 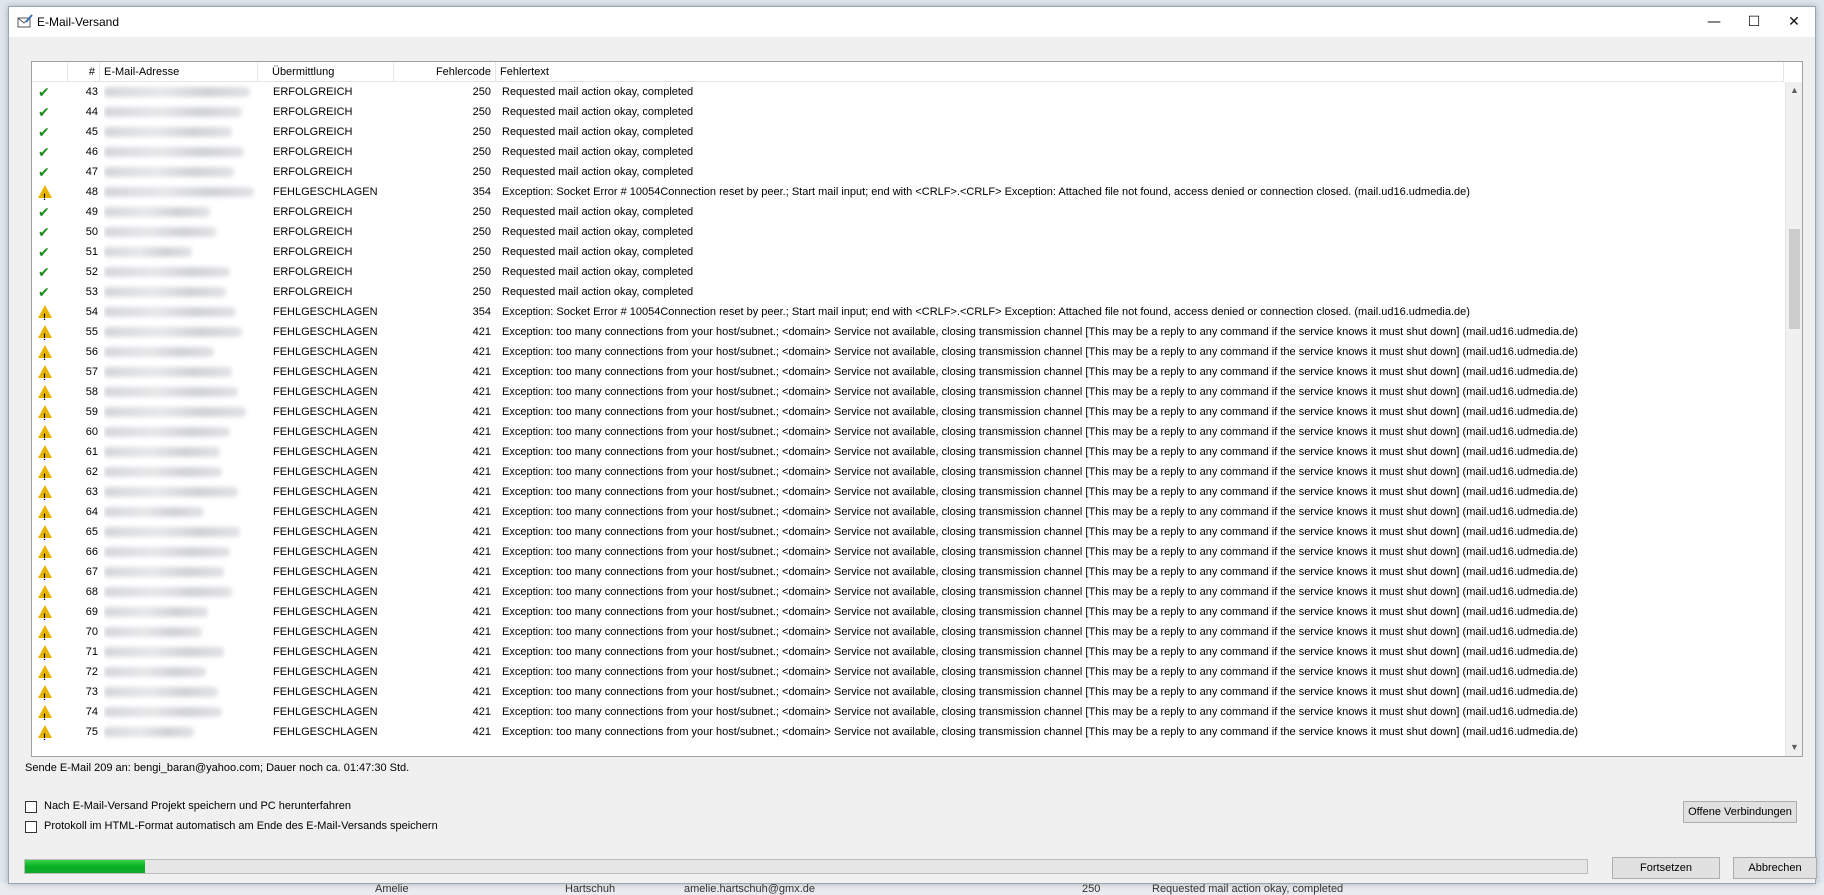 What do you see at coordinates (1666, 868) in the screenshot?
I see `continue-button: Fortsetzen` at bounding box center [1666, 868].